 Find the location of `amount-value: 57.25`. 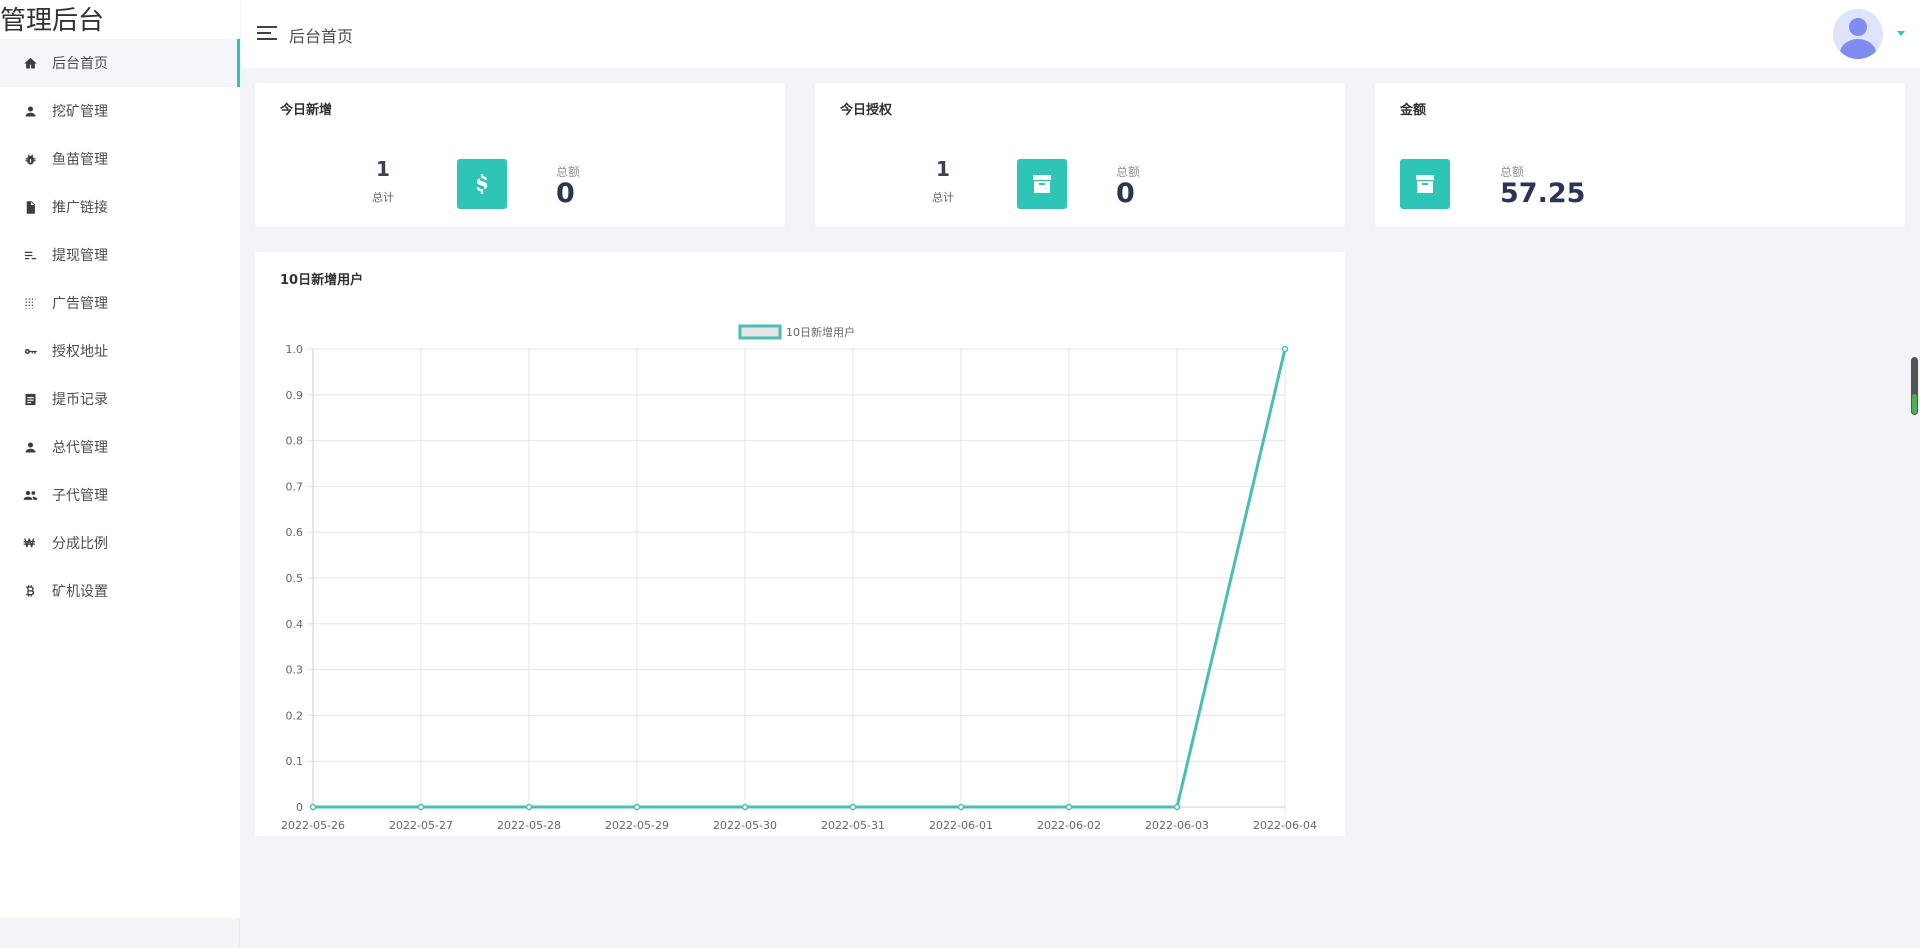

amount-value: 57.25 is located at coordinates (1543, 193).